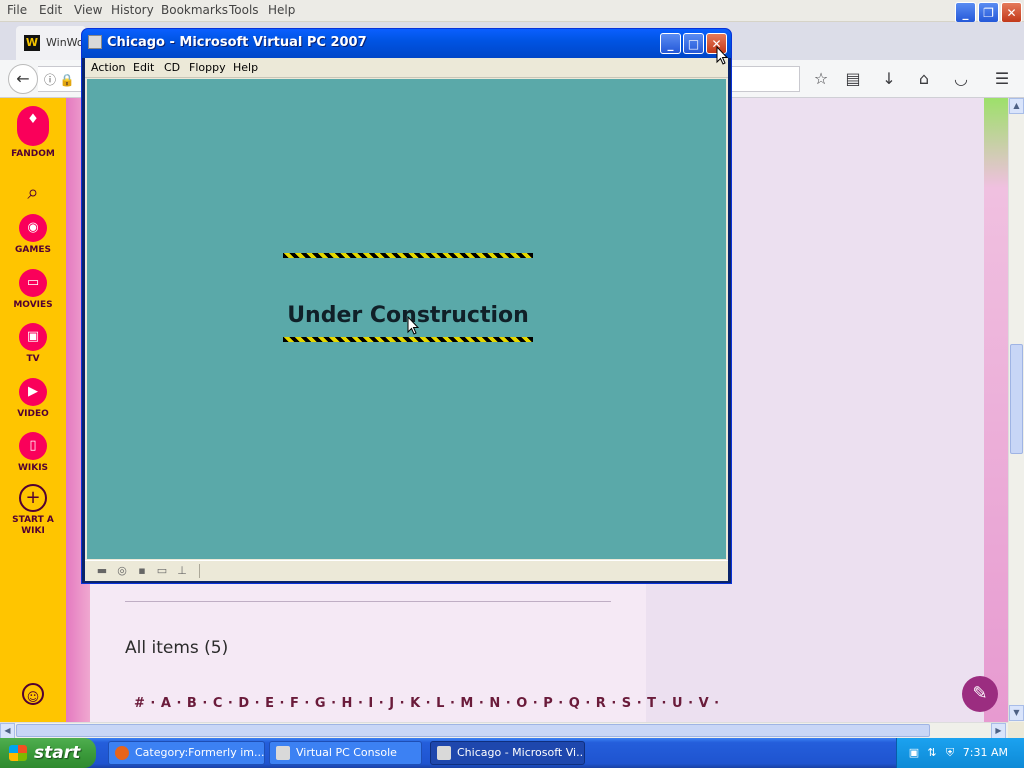  I want to click on network-icon: ⊥, so click(182, 571).